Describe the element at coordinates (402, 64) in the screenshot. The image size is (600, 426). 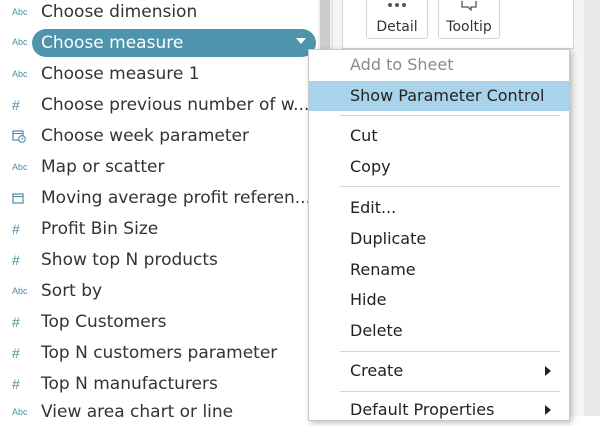
I see `menu-label: Add to Sheet` at that location.